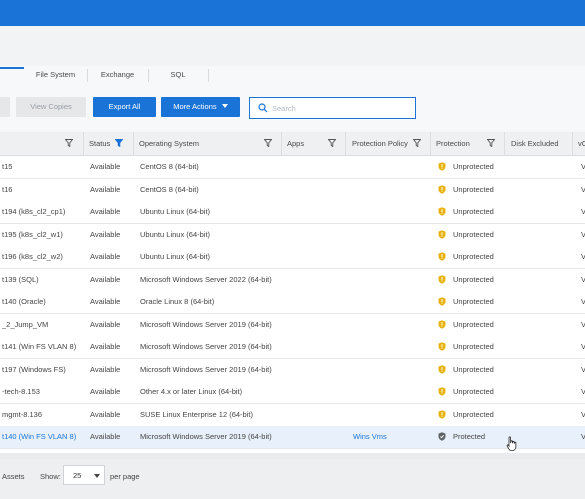  What do you see at coordinates (13, 476) in the screenshot?
I see `assets-count-label: Assets` at bounding box center [13, 476].